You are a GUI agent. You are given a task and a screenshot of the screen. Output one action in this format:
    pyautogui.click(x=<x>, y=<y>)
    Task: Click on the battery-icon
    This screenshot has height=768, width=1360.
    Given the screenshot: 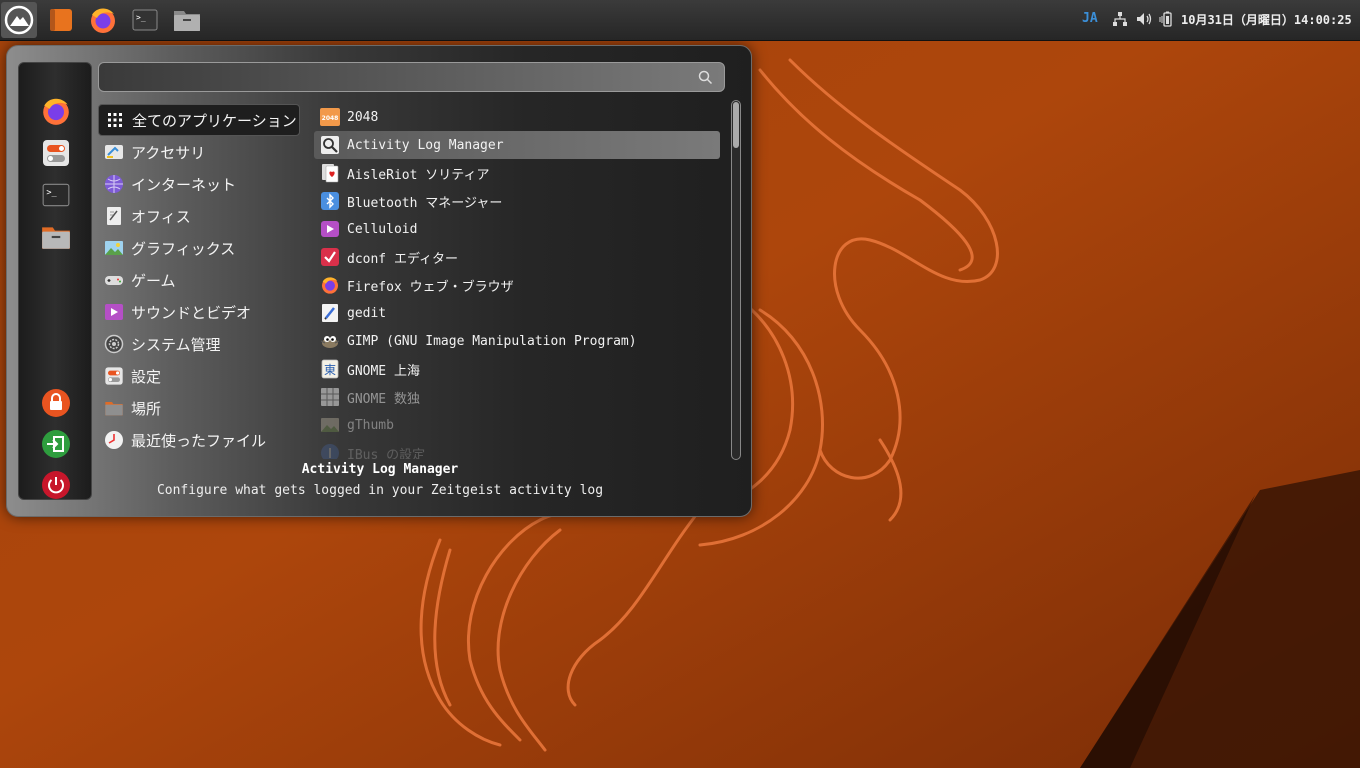 What is the action you would take?
    pyautogui.click(x=1165, y=19)
    